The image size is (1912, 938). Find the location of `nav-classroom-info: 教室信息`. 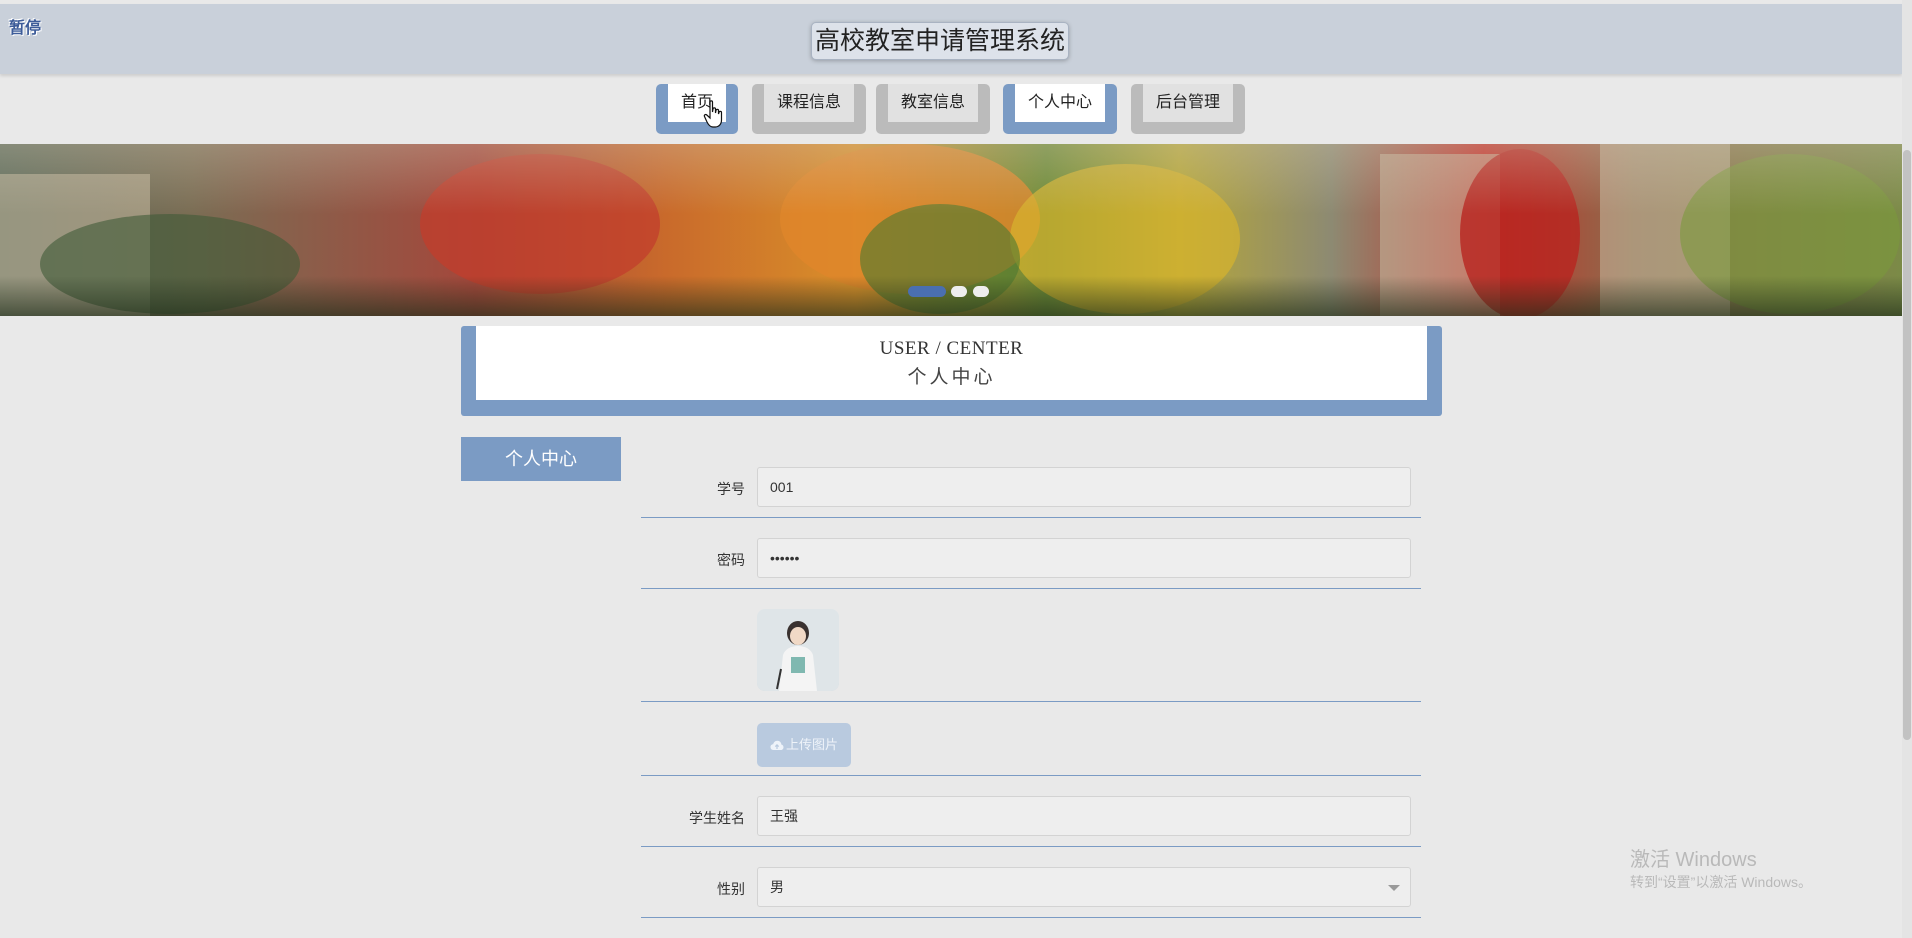

nav-classroom-info: 教室信息 is located at coordinates (933, 109).